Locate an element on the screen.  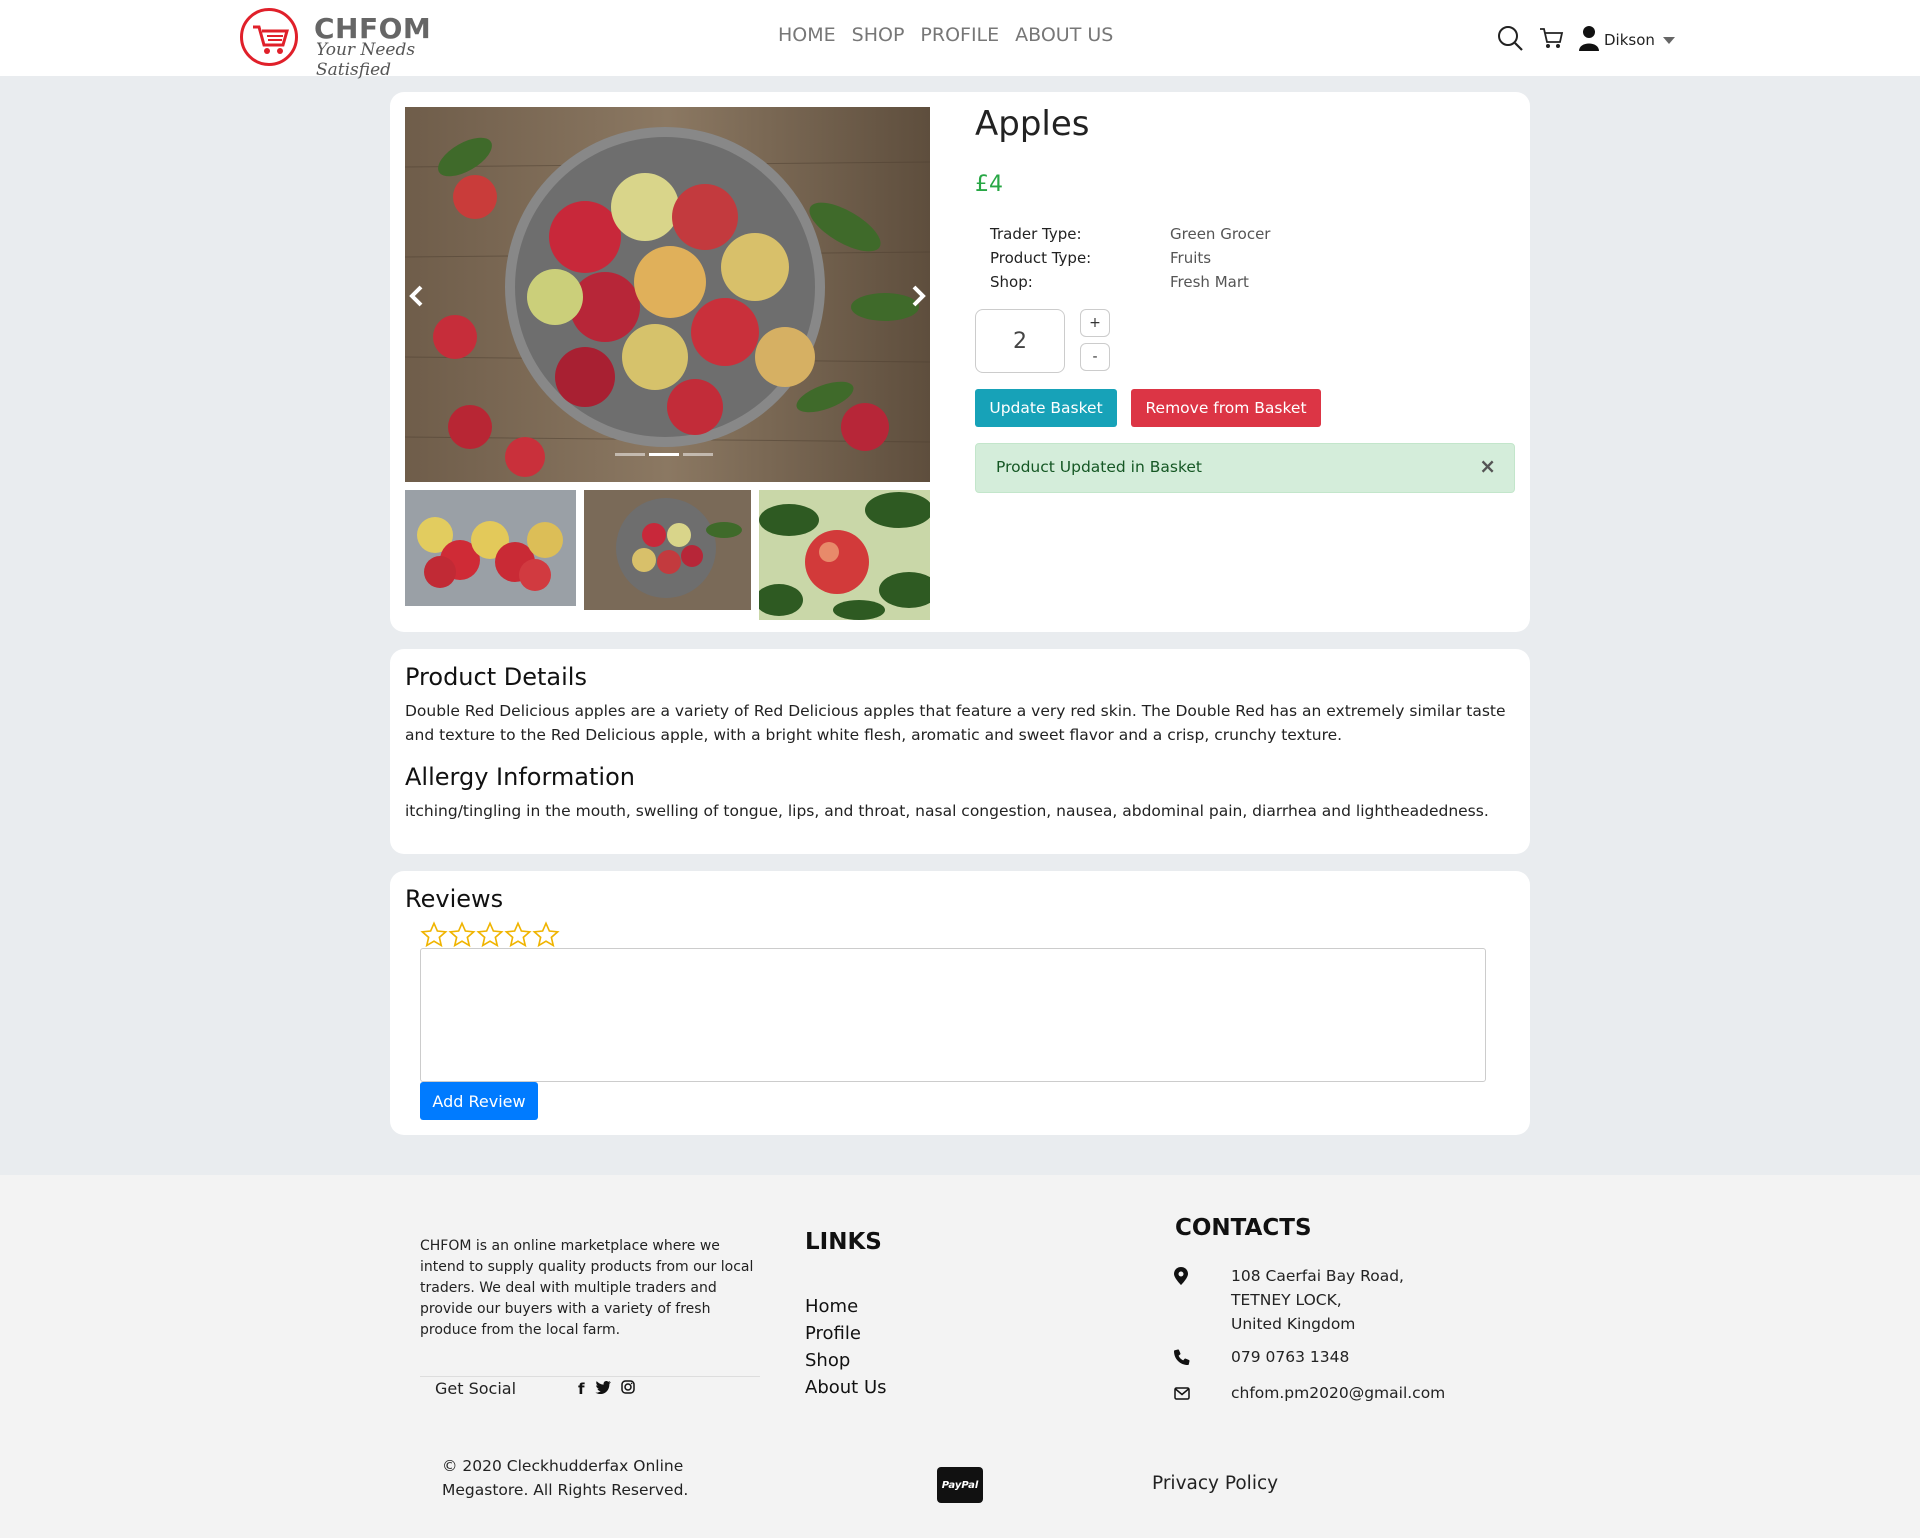
footer-link-shop: Shop is located at coordinates (846, 1360).